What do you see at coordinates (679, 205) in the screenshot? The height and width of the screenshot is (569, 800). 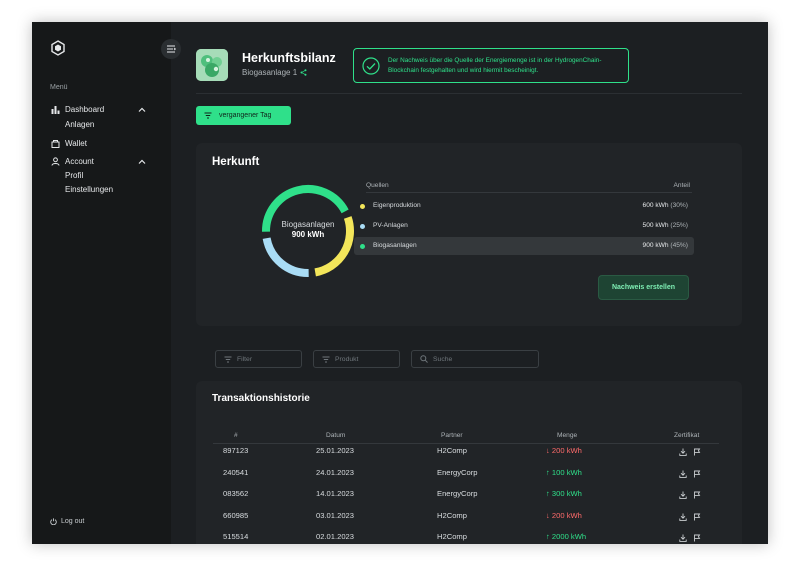 I see `source-pct: (30%)` at bounding box center [679, 205].